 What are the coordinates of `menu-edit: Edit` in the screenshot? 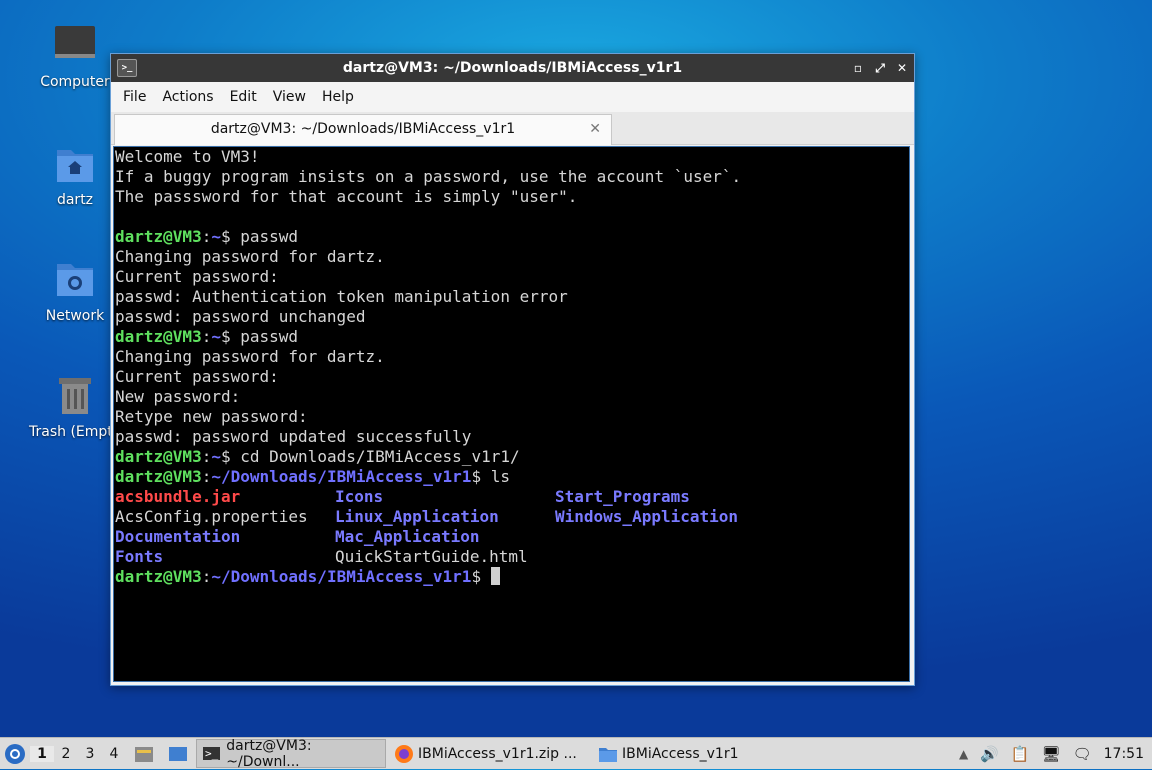 It's located at (243, 97).